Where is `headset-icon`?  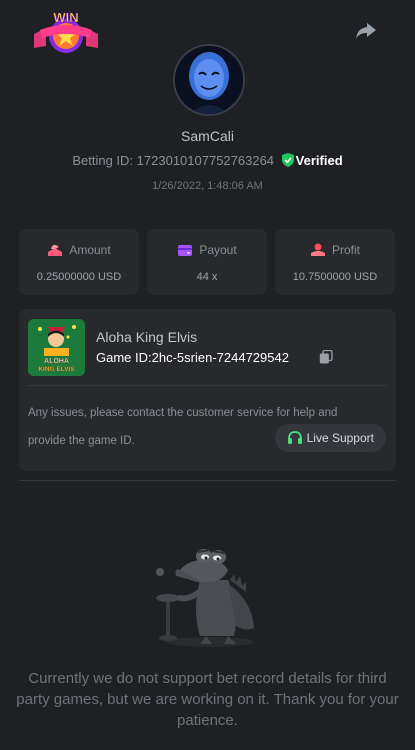 headset-icon is located at coordinates (294, 437).